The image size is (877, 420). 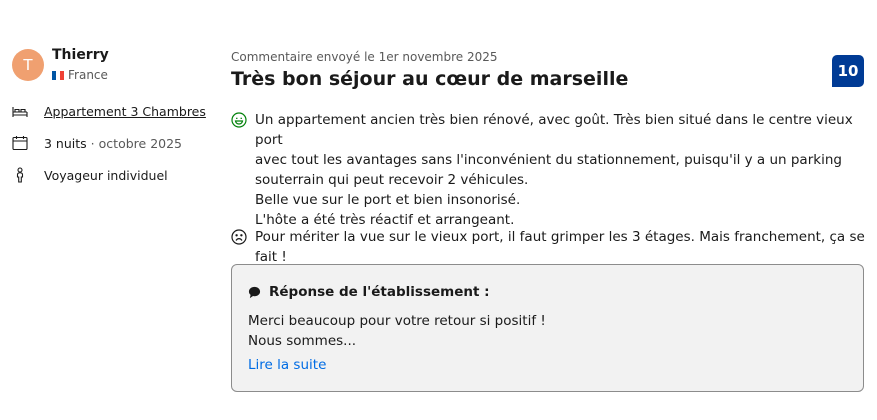 What do you see at coordinates (28, 65) in the screenshot?
I see `avatar: T` at bounding box center [28, 65].